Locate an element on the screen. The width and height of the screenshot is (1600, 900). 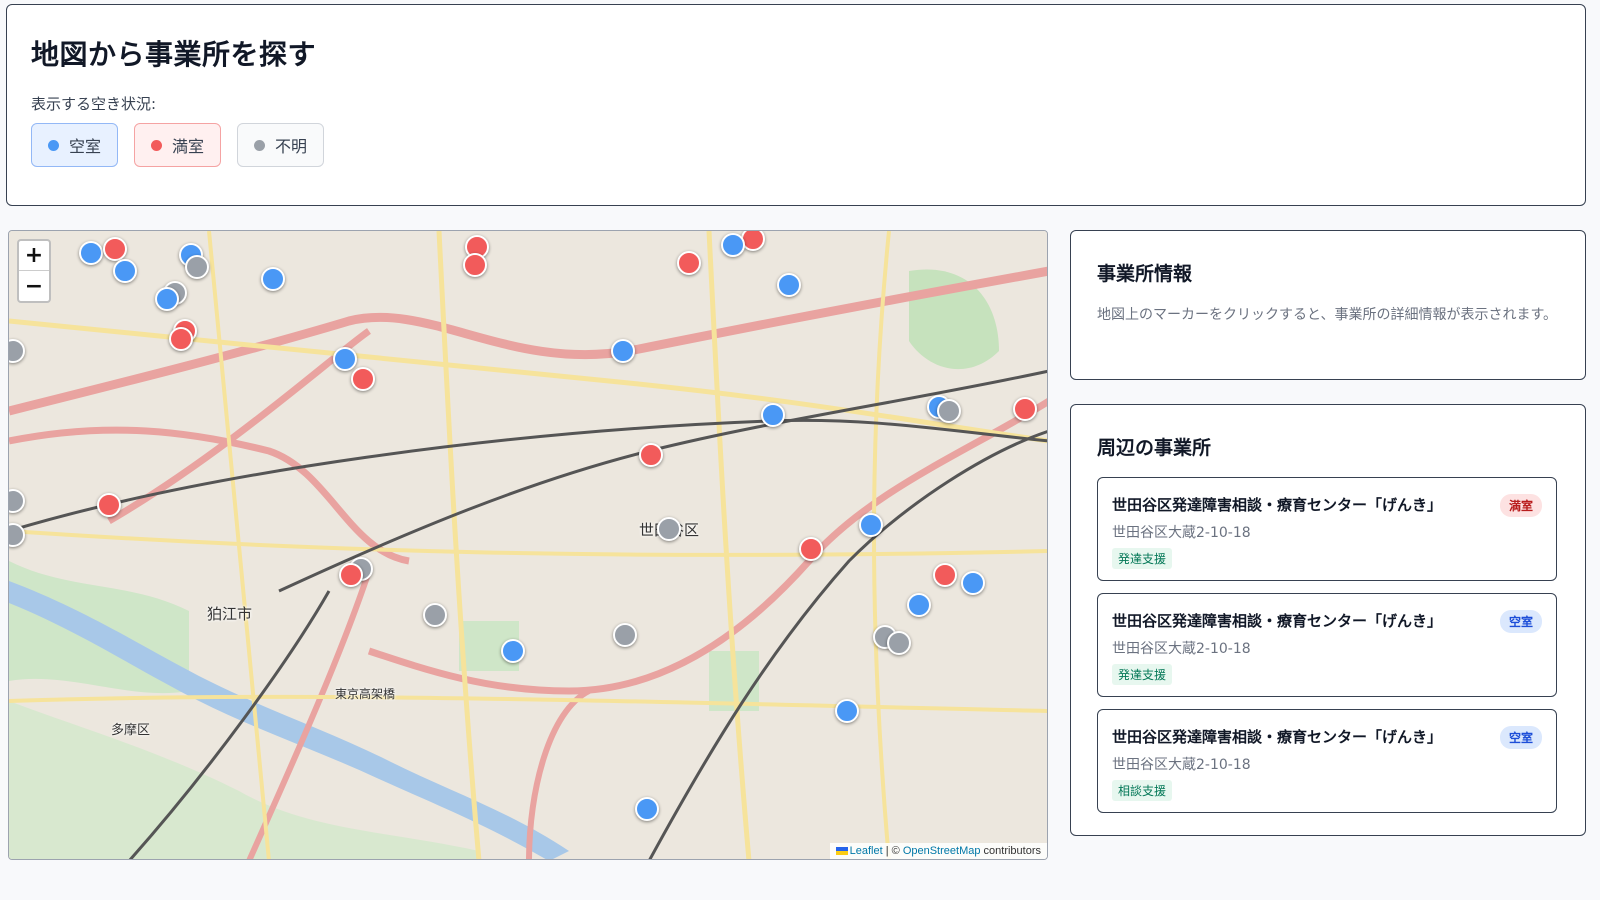
zoom-control: + − is located at coordinates (34, 271).